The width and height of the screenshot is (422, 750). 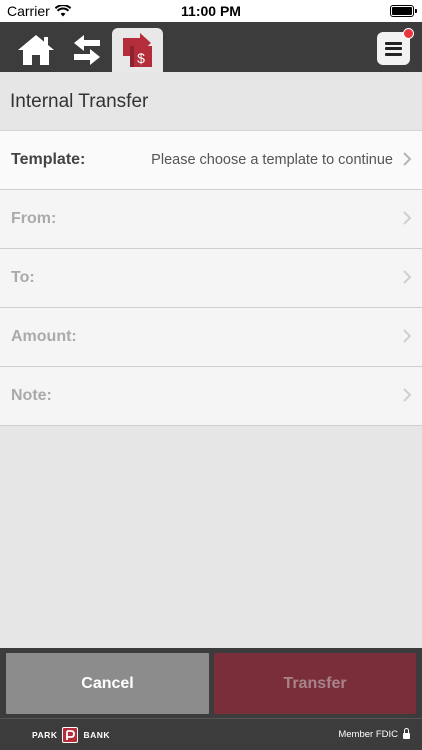 What do you see at coordinates (211, 101) in the screenshot?
I see `page-header: Internal Transfer` at bounding box center [211, 101].